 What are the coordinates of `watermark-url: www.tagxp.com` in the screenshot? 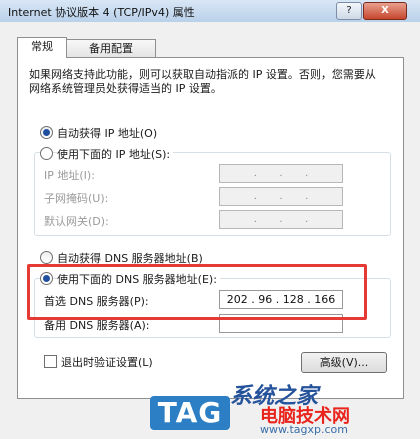 It's located at (304, 429).